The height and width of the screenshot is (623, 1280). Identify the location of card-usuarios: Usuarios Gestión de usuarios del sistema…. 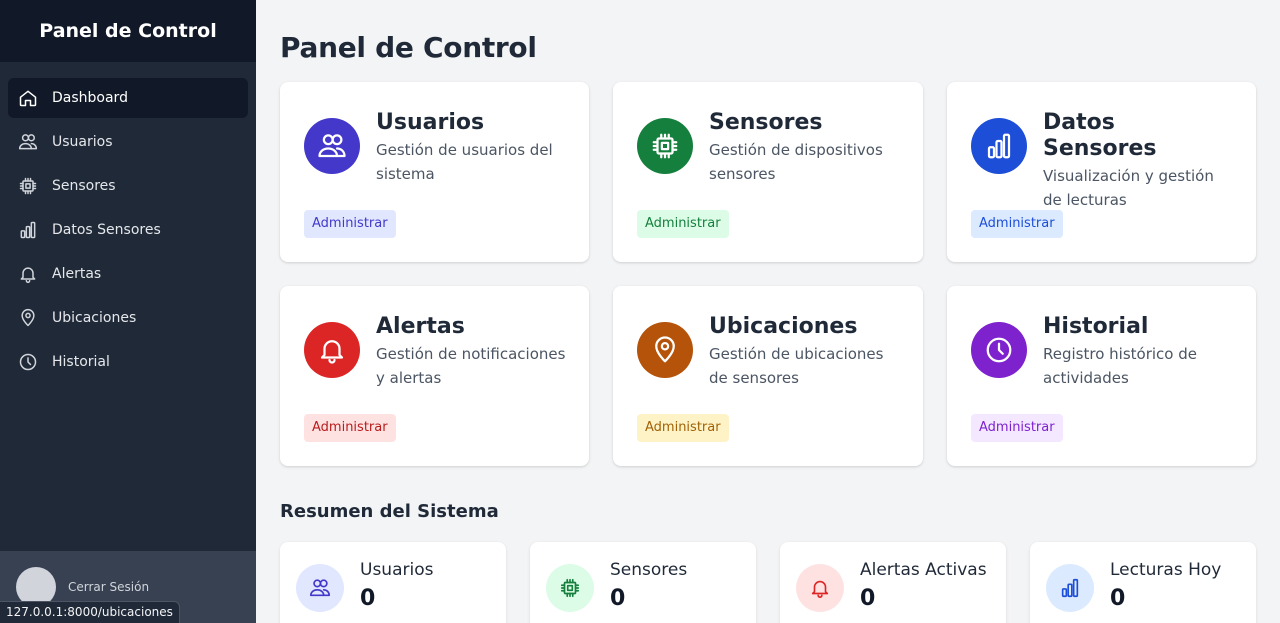
(434, 172).